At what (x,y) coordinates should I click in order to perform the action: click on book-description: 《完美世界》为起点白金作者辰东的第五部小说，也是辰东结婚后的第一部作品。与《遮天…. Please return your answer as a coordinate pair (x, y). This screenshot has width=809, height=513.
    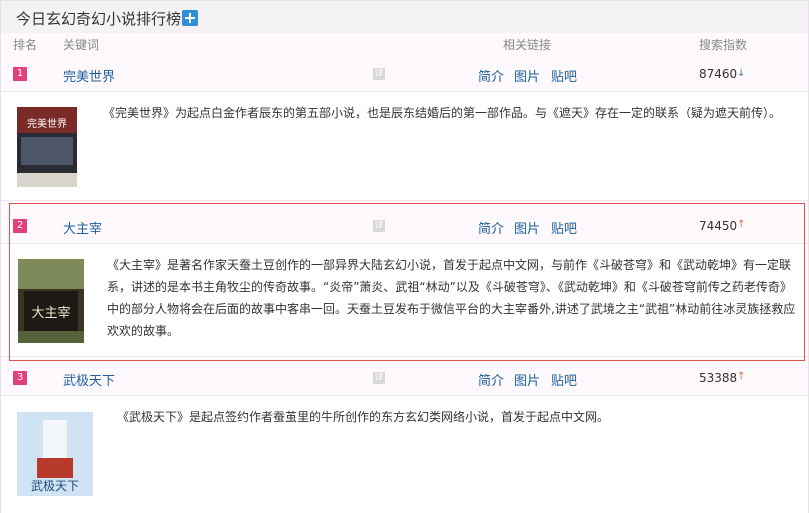
    Looking at the image, I should click on (442, 113).